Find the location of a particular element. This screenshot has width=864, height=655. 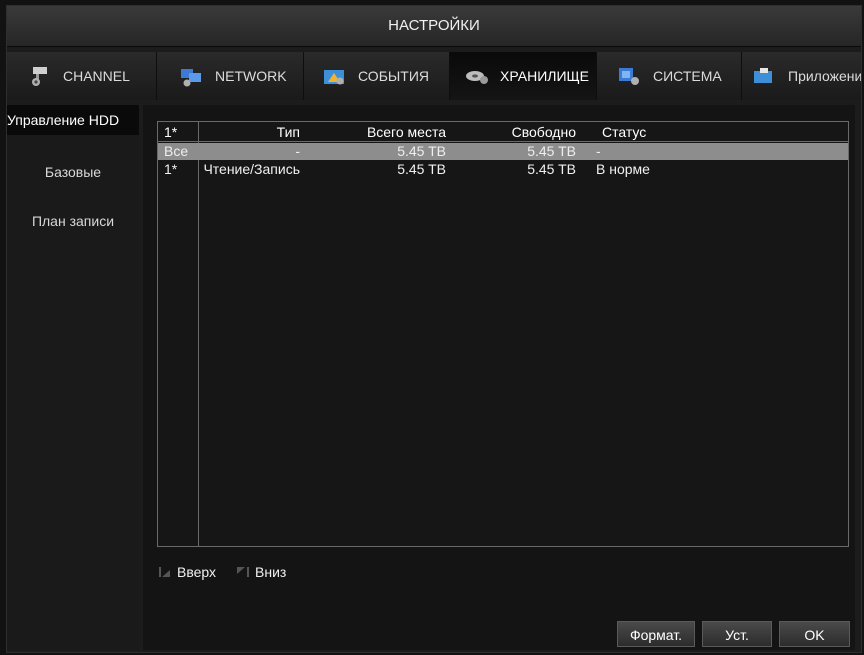

events-icon is located at coordinates (334, 77).